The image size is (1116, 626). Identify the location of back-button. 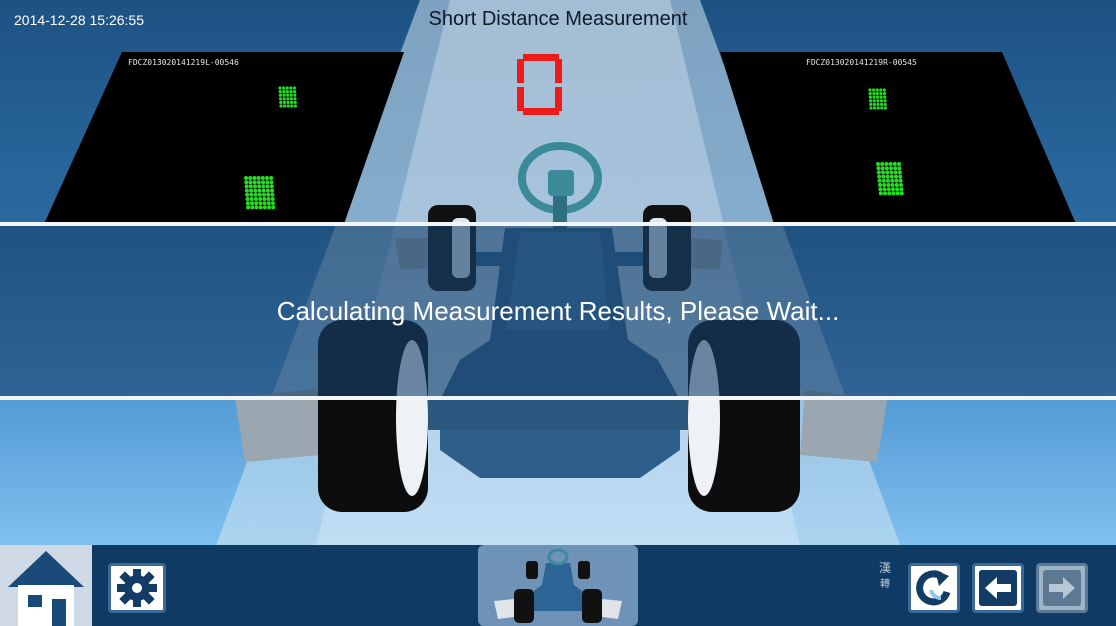
(998, 588).